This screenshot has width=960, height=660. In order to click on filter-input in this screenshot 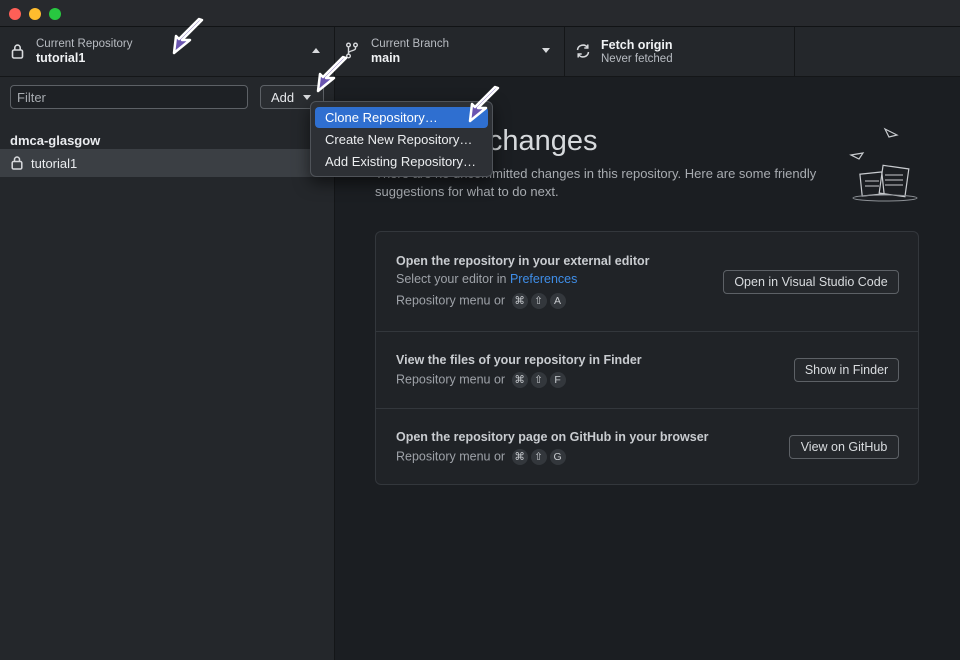, I will do `click(129, 97)`.